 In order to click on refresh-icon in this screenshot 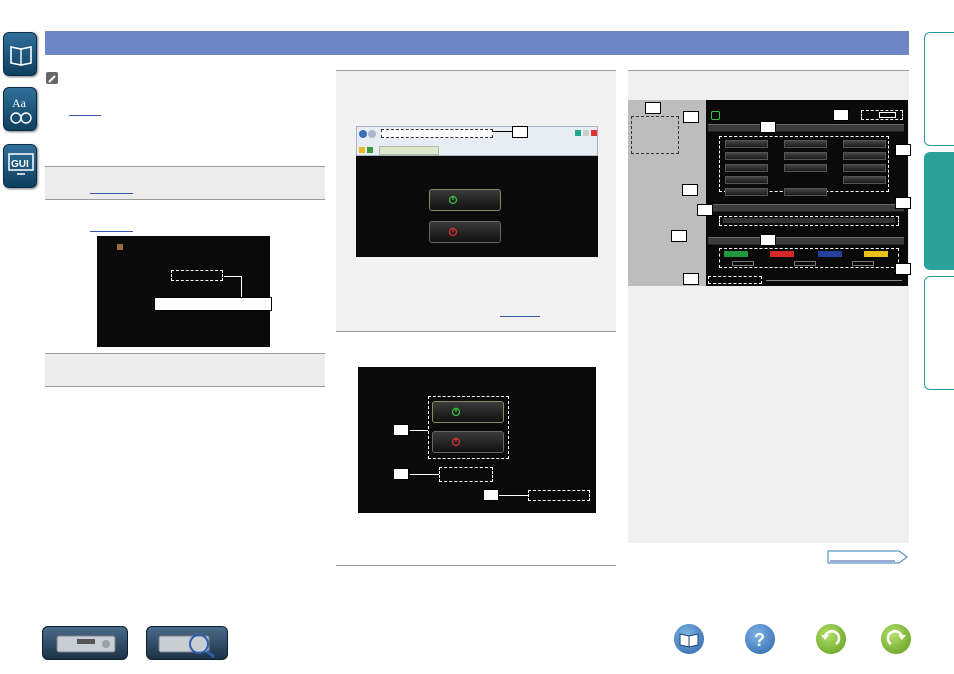, I will do `click(586, 133)`.